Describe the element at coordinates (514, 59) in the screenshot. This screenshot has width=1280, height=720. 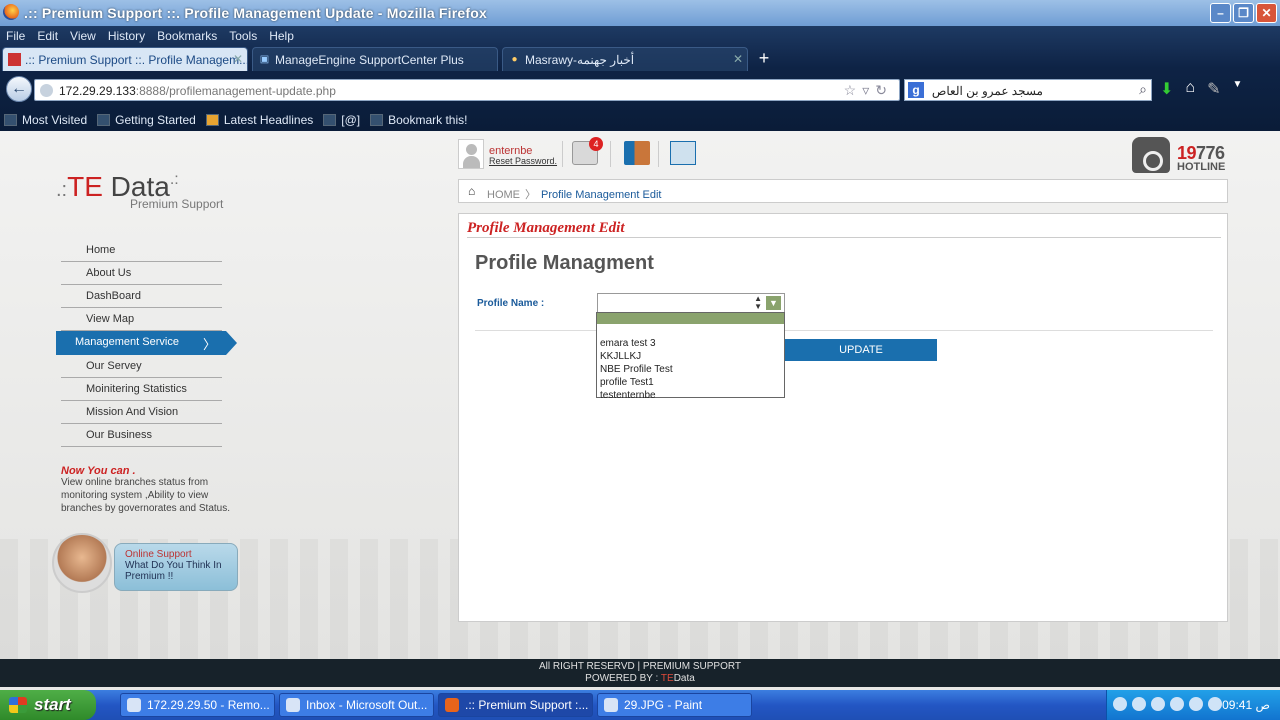
I see `masrawy-favicon-icon: ●` at that location.